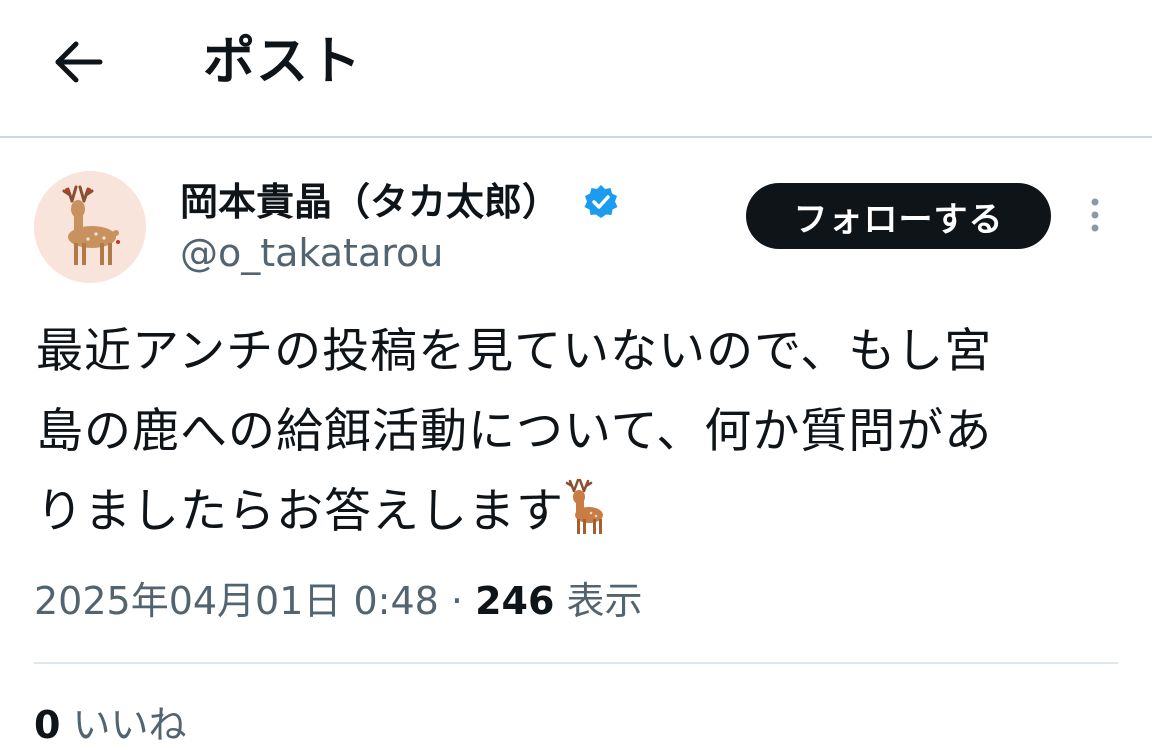 The image size is (1152, 750). I want to click on author-display-name: 岡本貴晶（タカ太郎）, so click(370, 202).